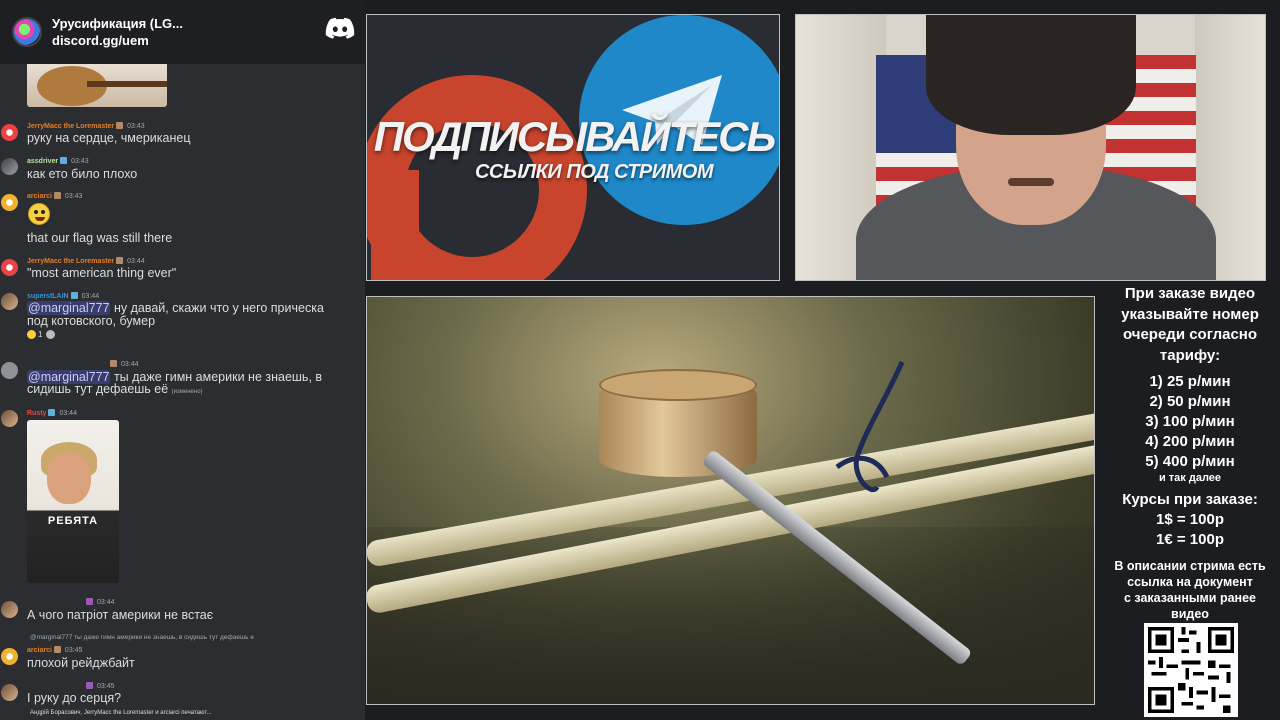 This screenshot has width=1280, height=720. What do you see at coordinates (100, 238) in the screenshot?
I see `message-text: that our flag was still there` at bounding box center [100, 238].